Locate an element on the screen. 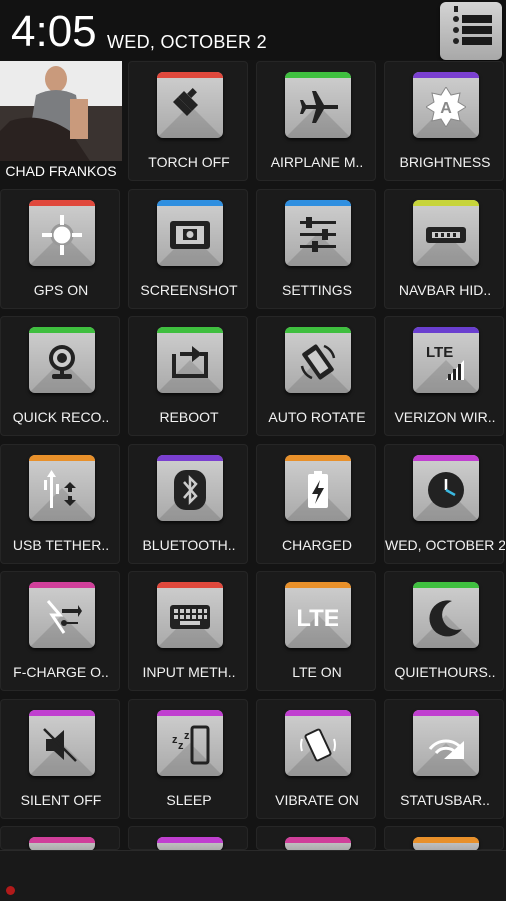  toggle-label: GPS ON is located at coordinates (61, 290).